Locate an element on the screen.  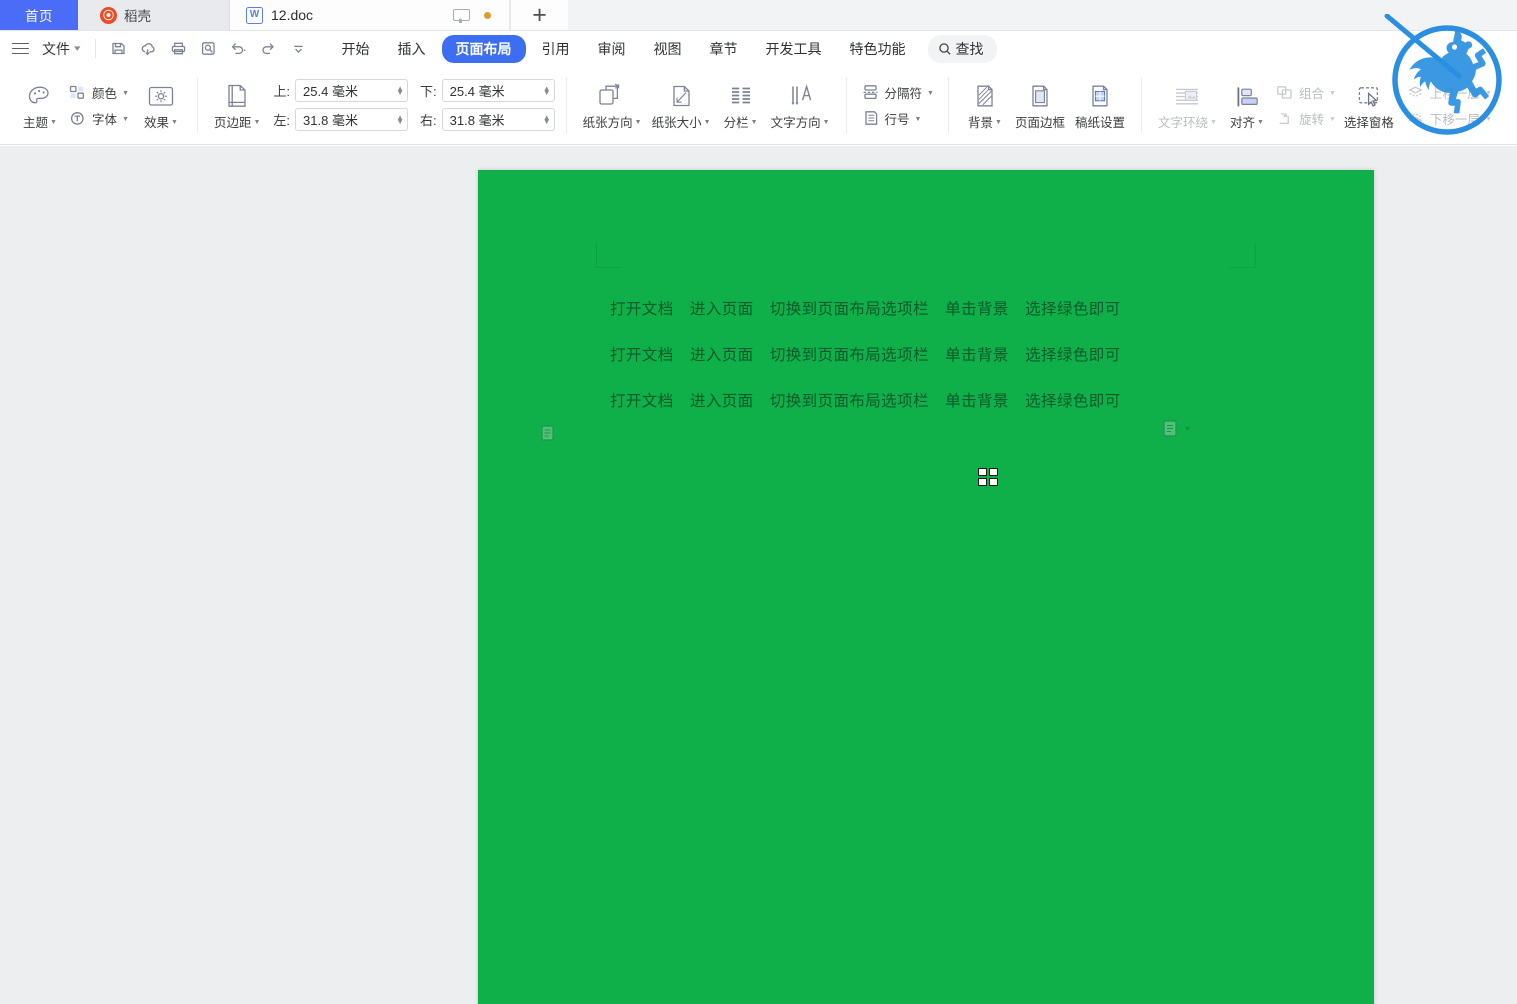
background-button: 背景 ▼ is located at coordinates (985, 105).